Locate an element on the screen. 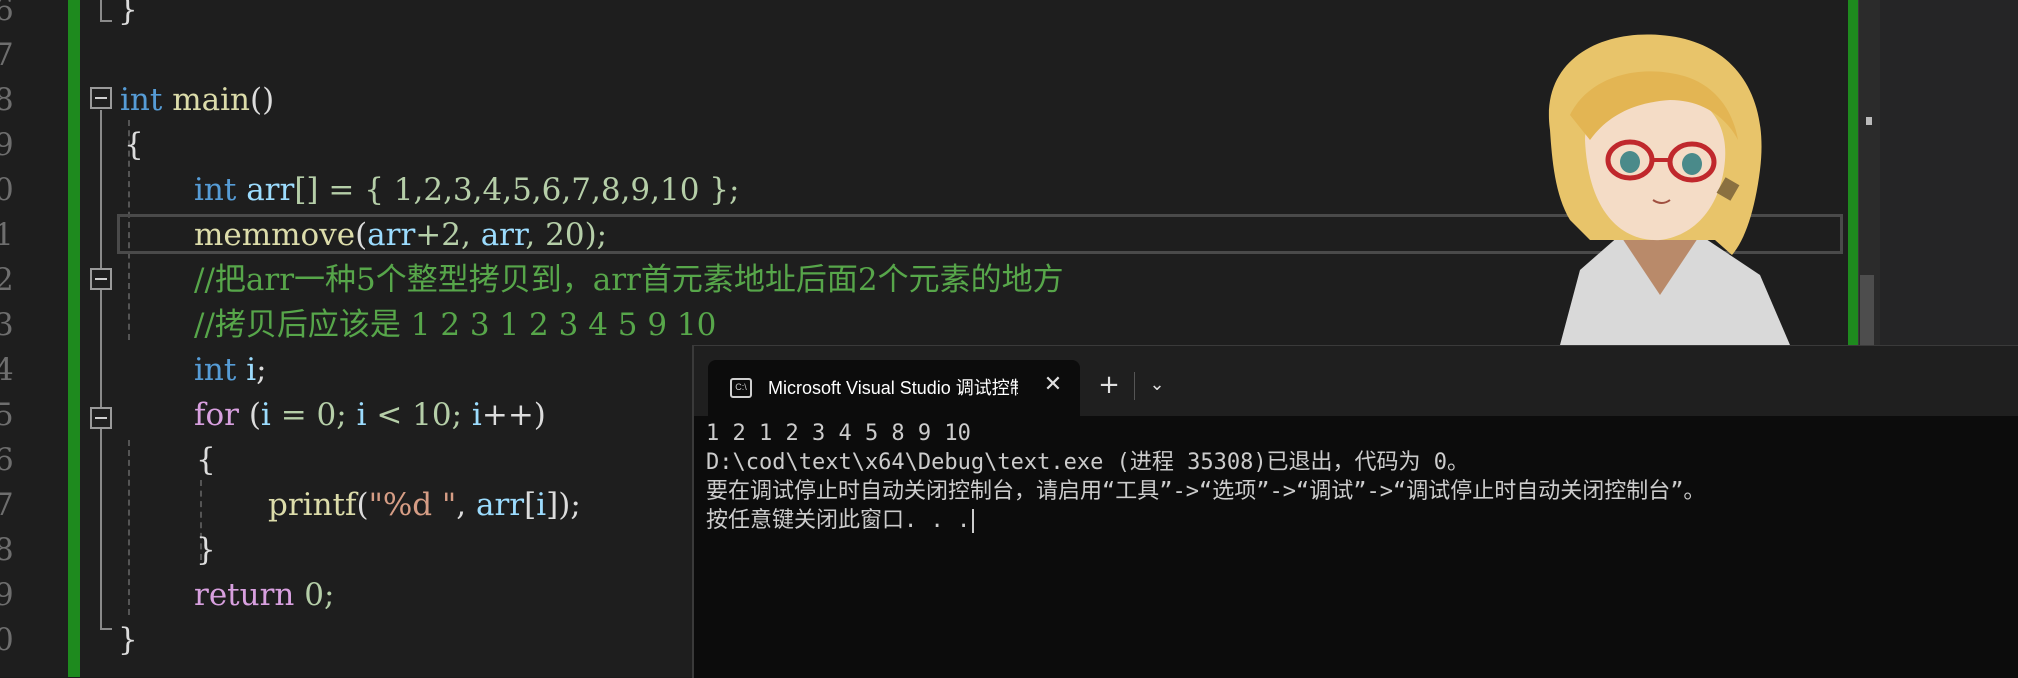  function-name: memmove is located at coordinates (275, 235).